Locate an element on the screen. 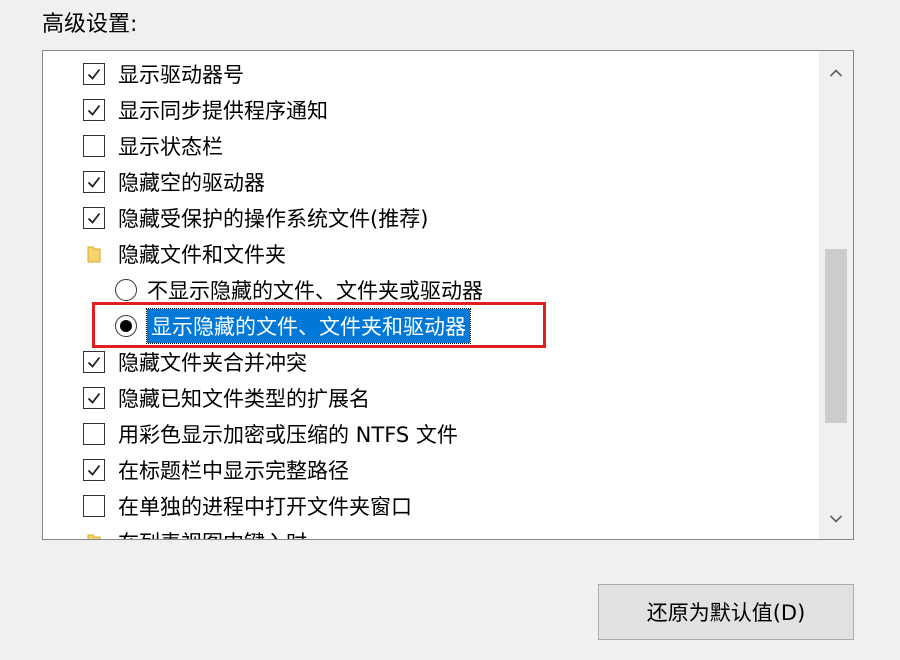 The height and width of the screenshot is (660, 900). setting-color-encrypted-ntfs: 用彩色显示加密或压缩的 NTFS 文件 is located at coordinates (270, 434).